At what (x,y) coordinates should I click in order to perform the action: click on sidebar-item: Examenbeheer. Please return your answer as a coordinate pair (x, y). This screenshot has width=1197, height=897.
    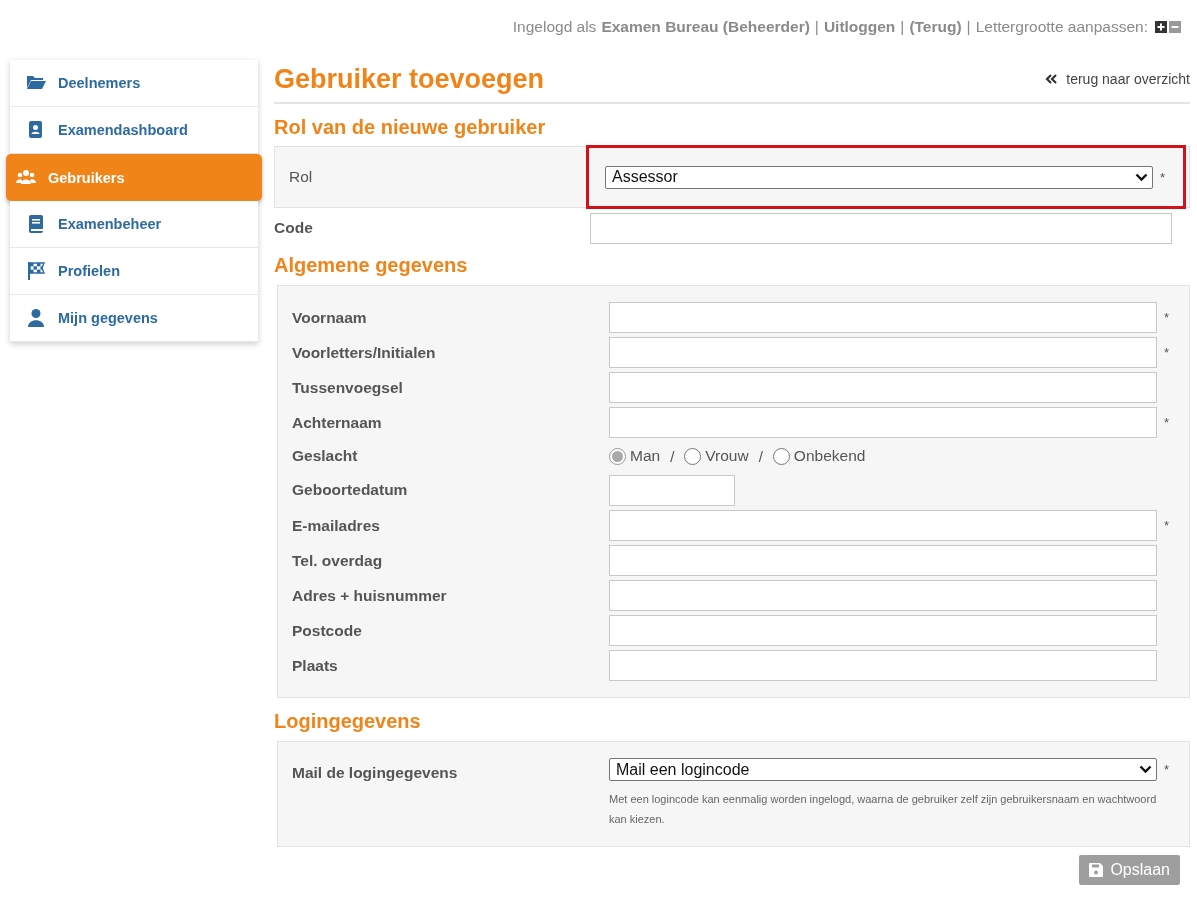
    Looking at the image, I should click on (134, 224).